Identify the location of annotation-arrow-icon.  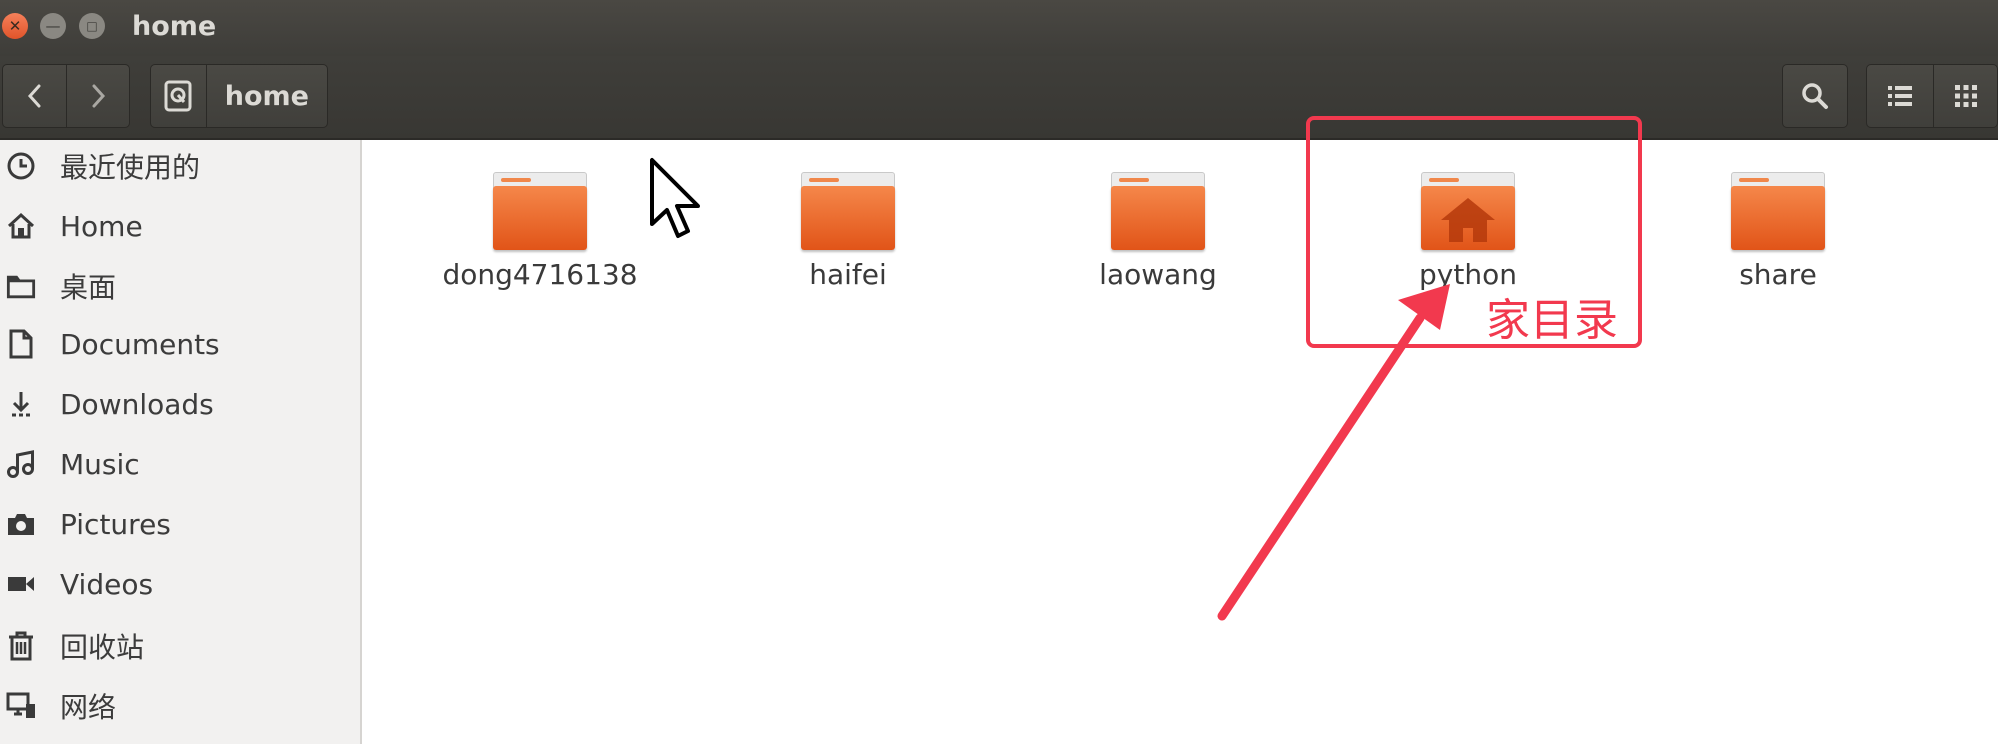
(1333, 452).